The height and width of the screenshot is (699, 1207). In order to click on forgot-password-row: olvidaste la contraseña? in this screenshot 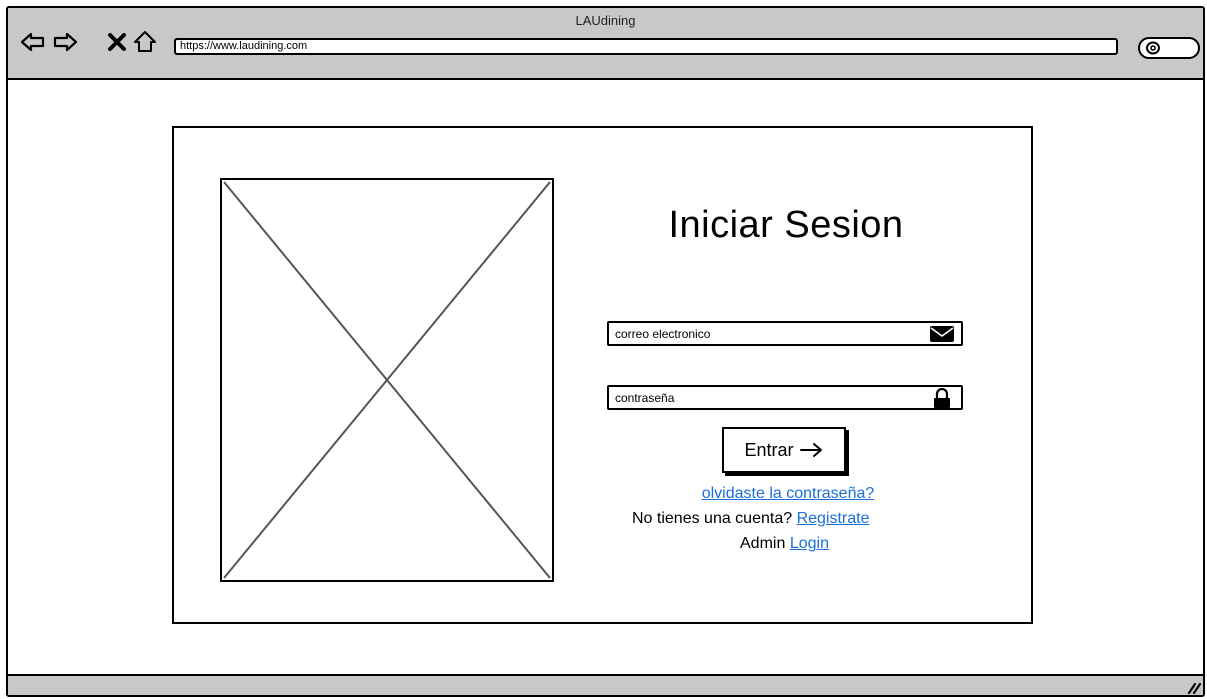, I will do `click(788, 494)`.